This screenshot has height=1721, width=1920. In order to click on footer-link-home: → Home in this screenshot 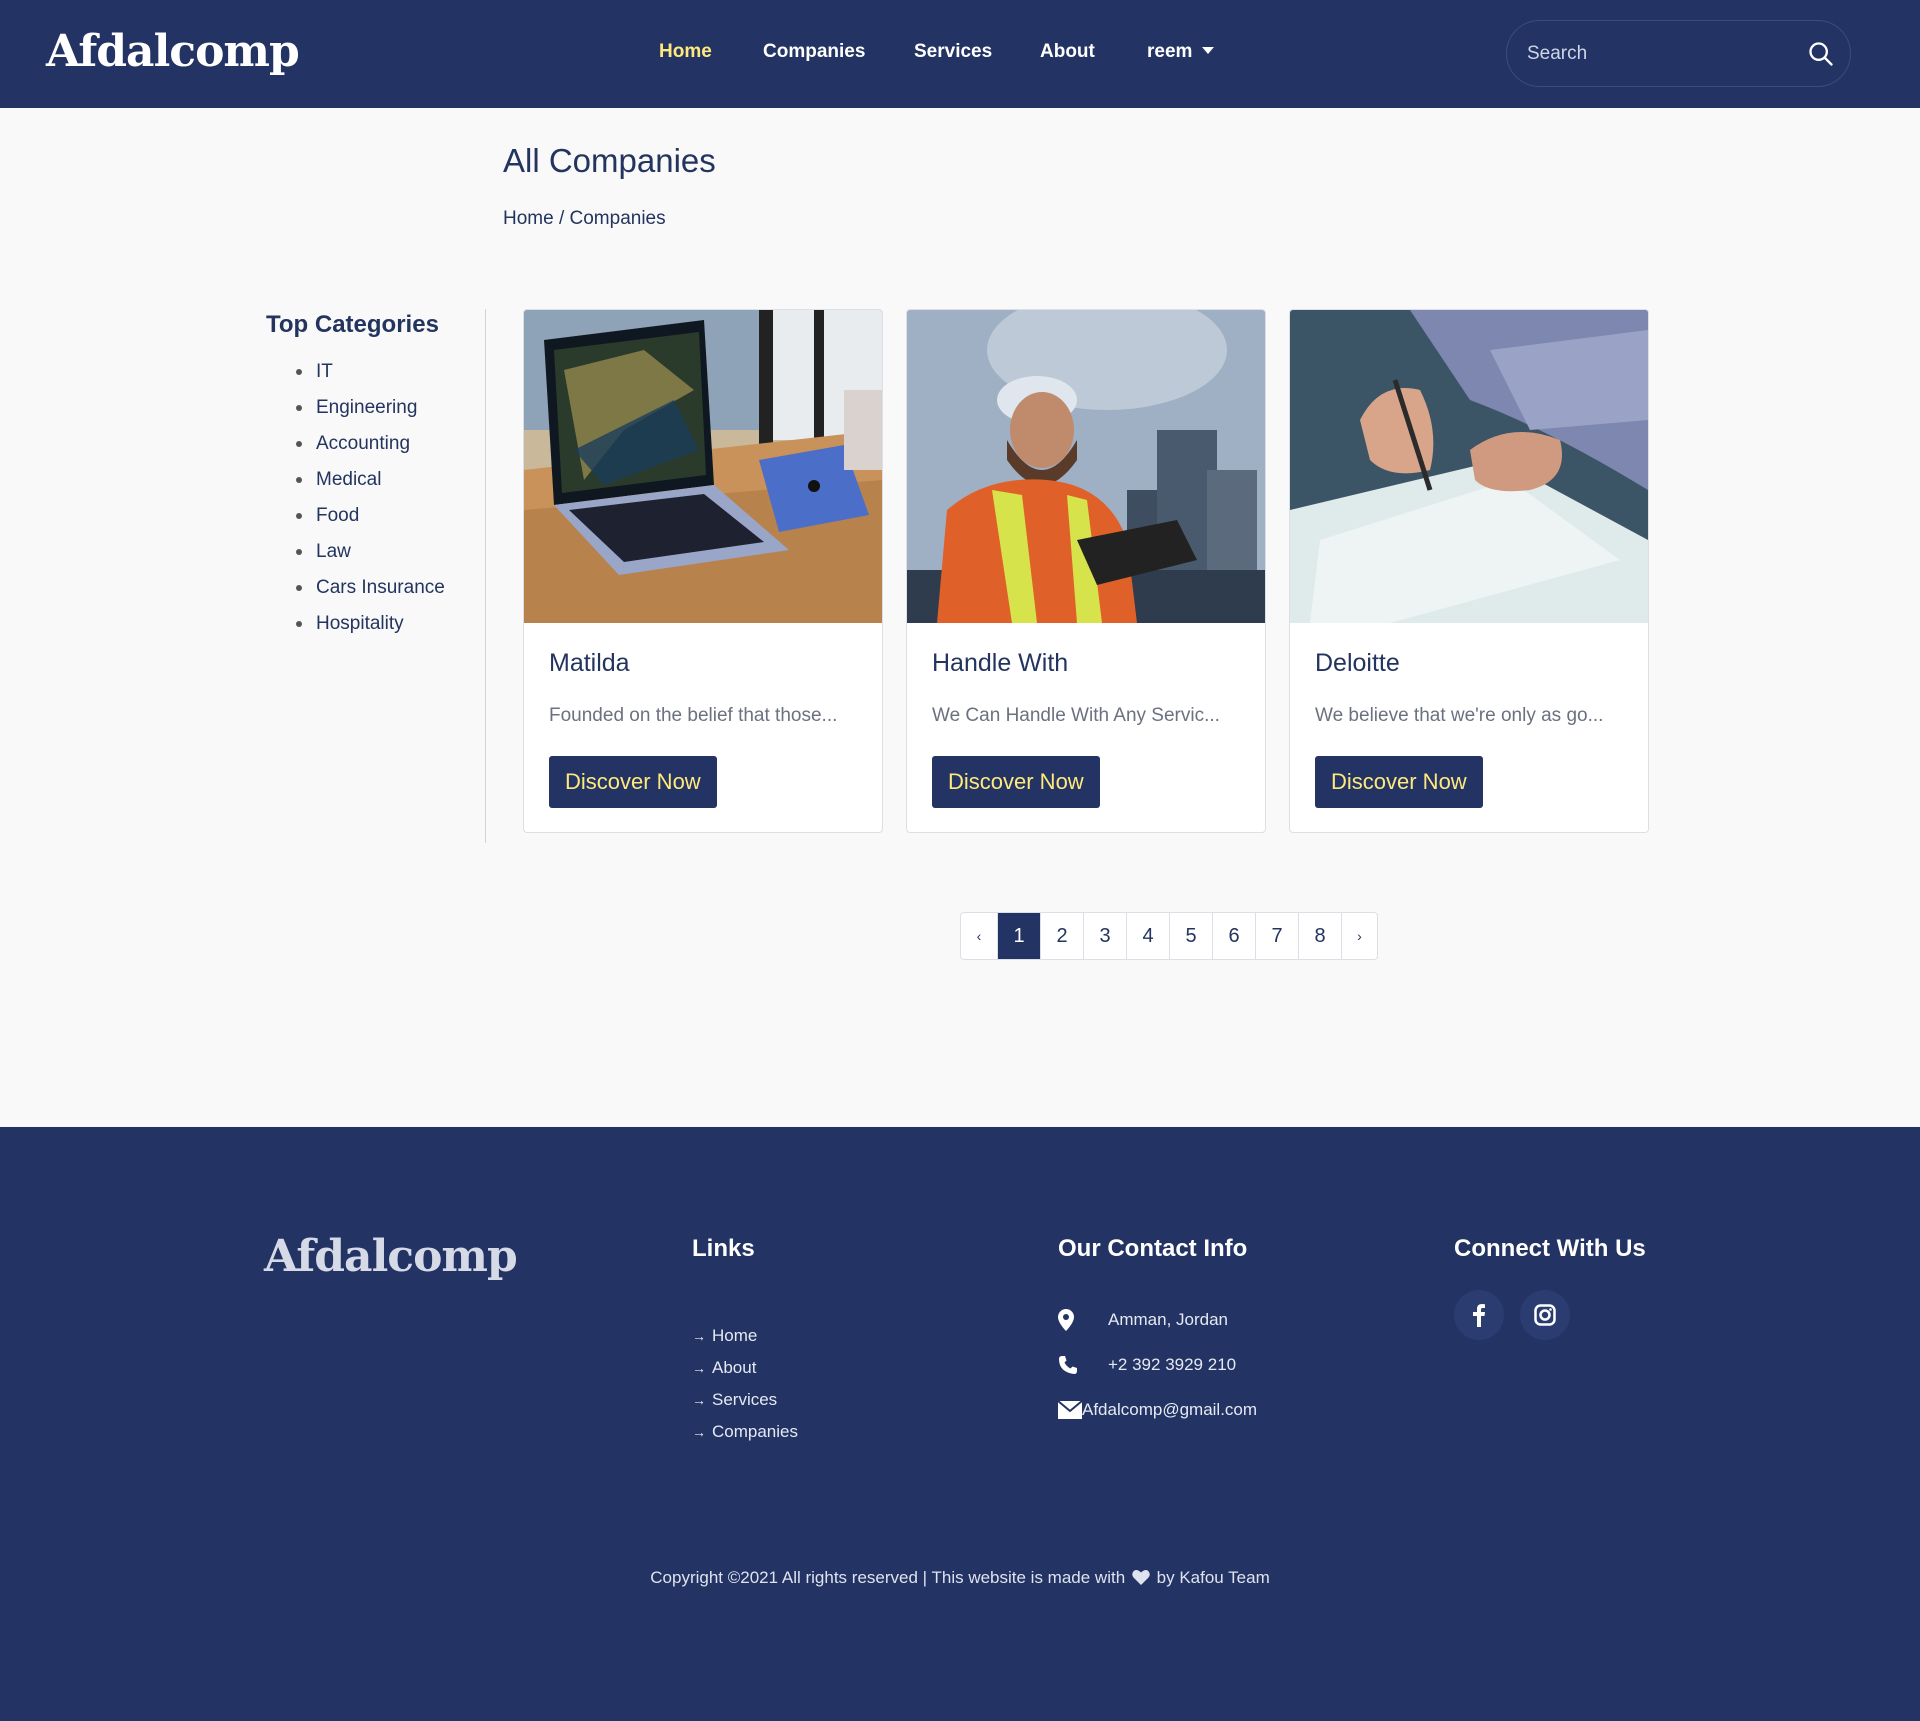, I will do `click(745, 1336)`.